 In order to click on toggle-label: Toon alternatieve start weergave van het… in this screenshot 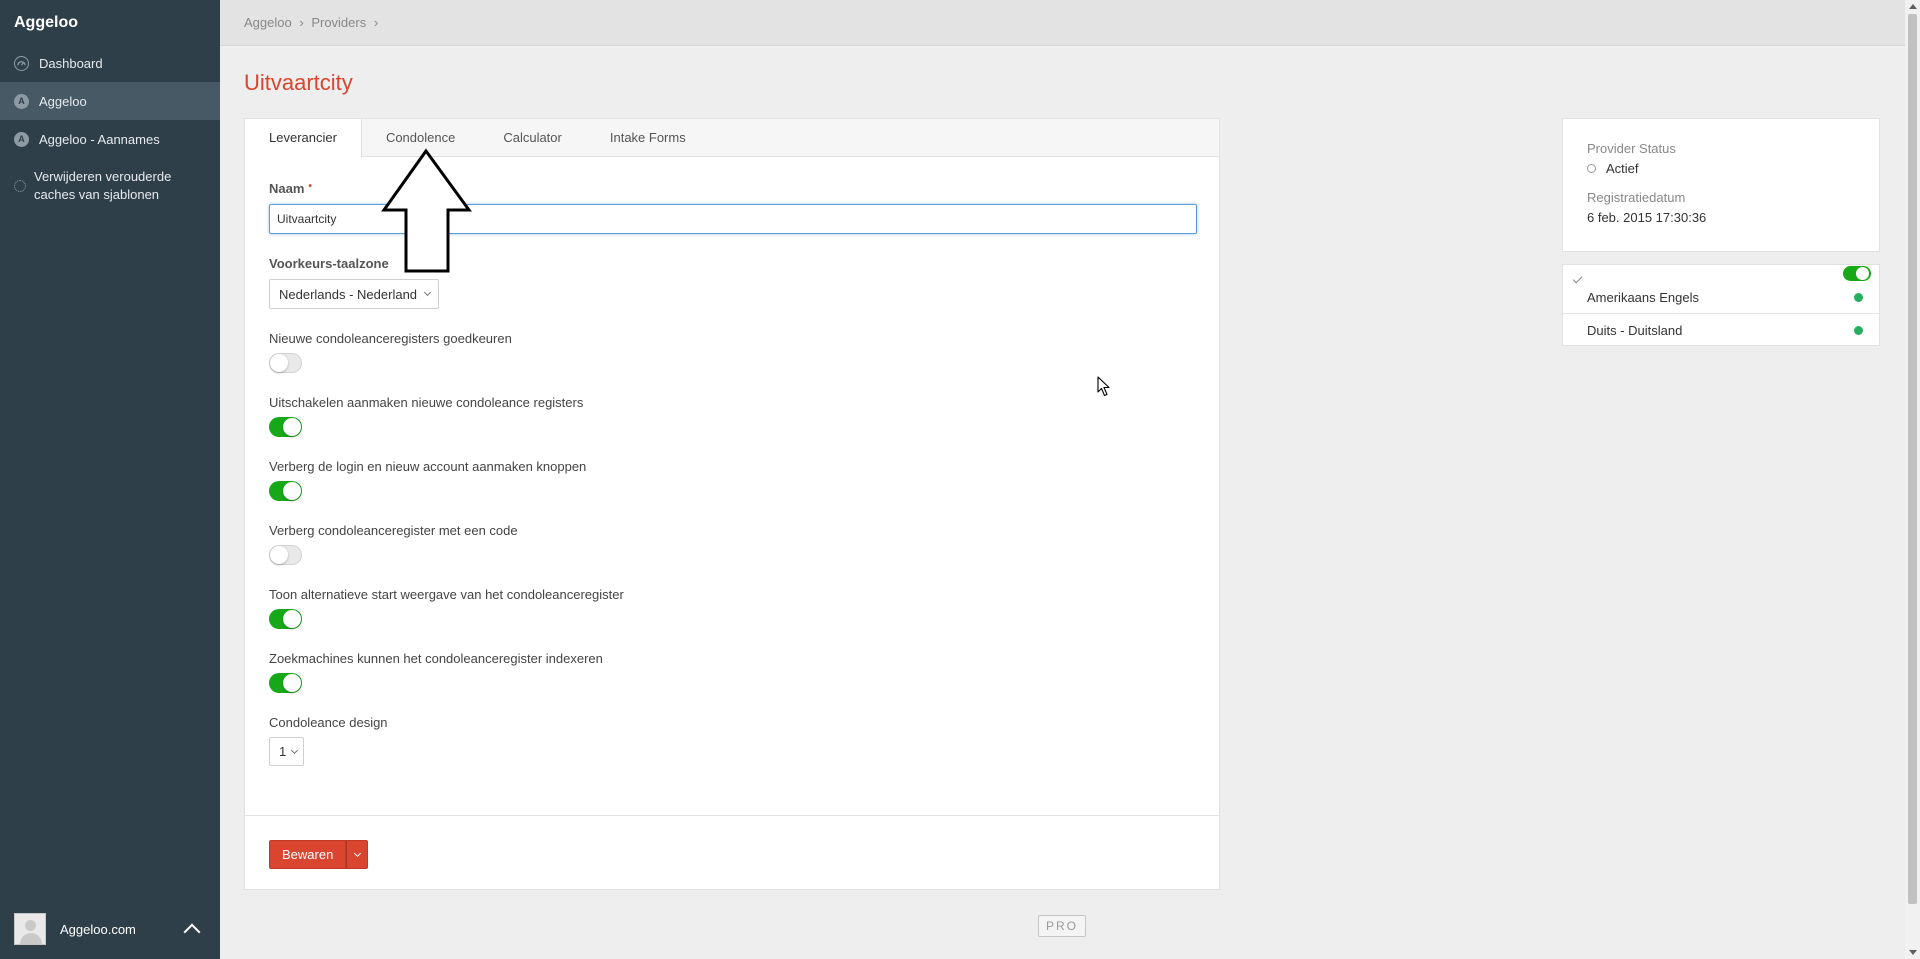, I will do `click(446, 594)`.